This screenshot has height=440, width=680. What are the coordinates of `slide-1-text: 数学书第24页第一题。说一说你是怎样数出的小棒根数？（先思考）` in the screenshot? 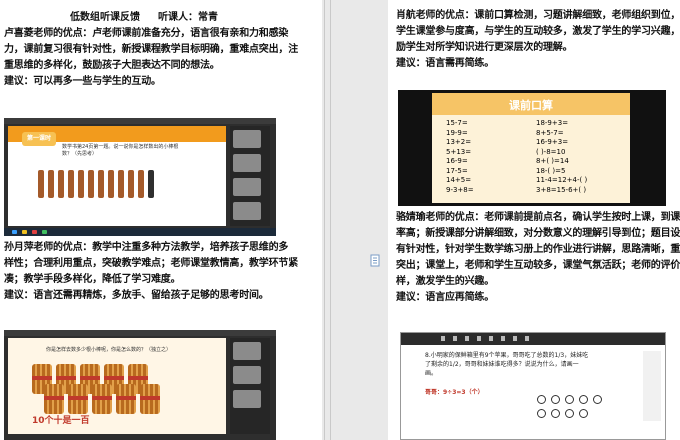 It's located at (120, 150).